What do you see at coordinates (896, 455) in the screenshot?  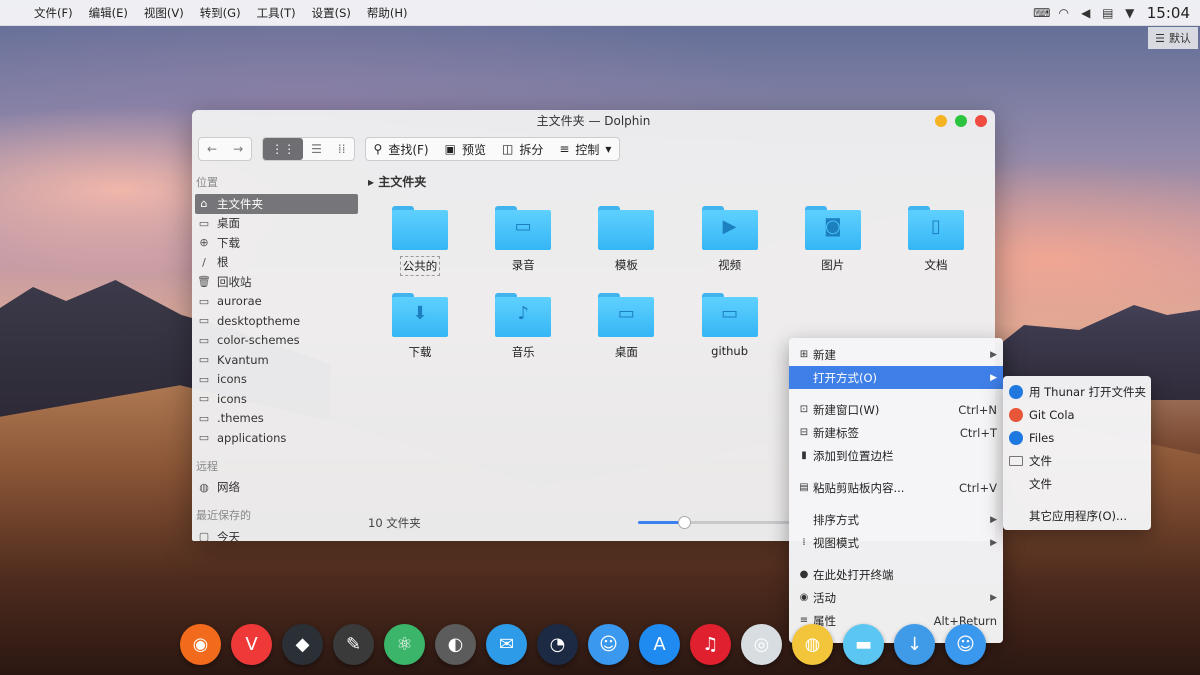 I see `context-menu-item: ▮ 添加到位置边栏` at bounding box center [896, 455].